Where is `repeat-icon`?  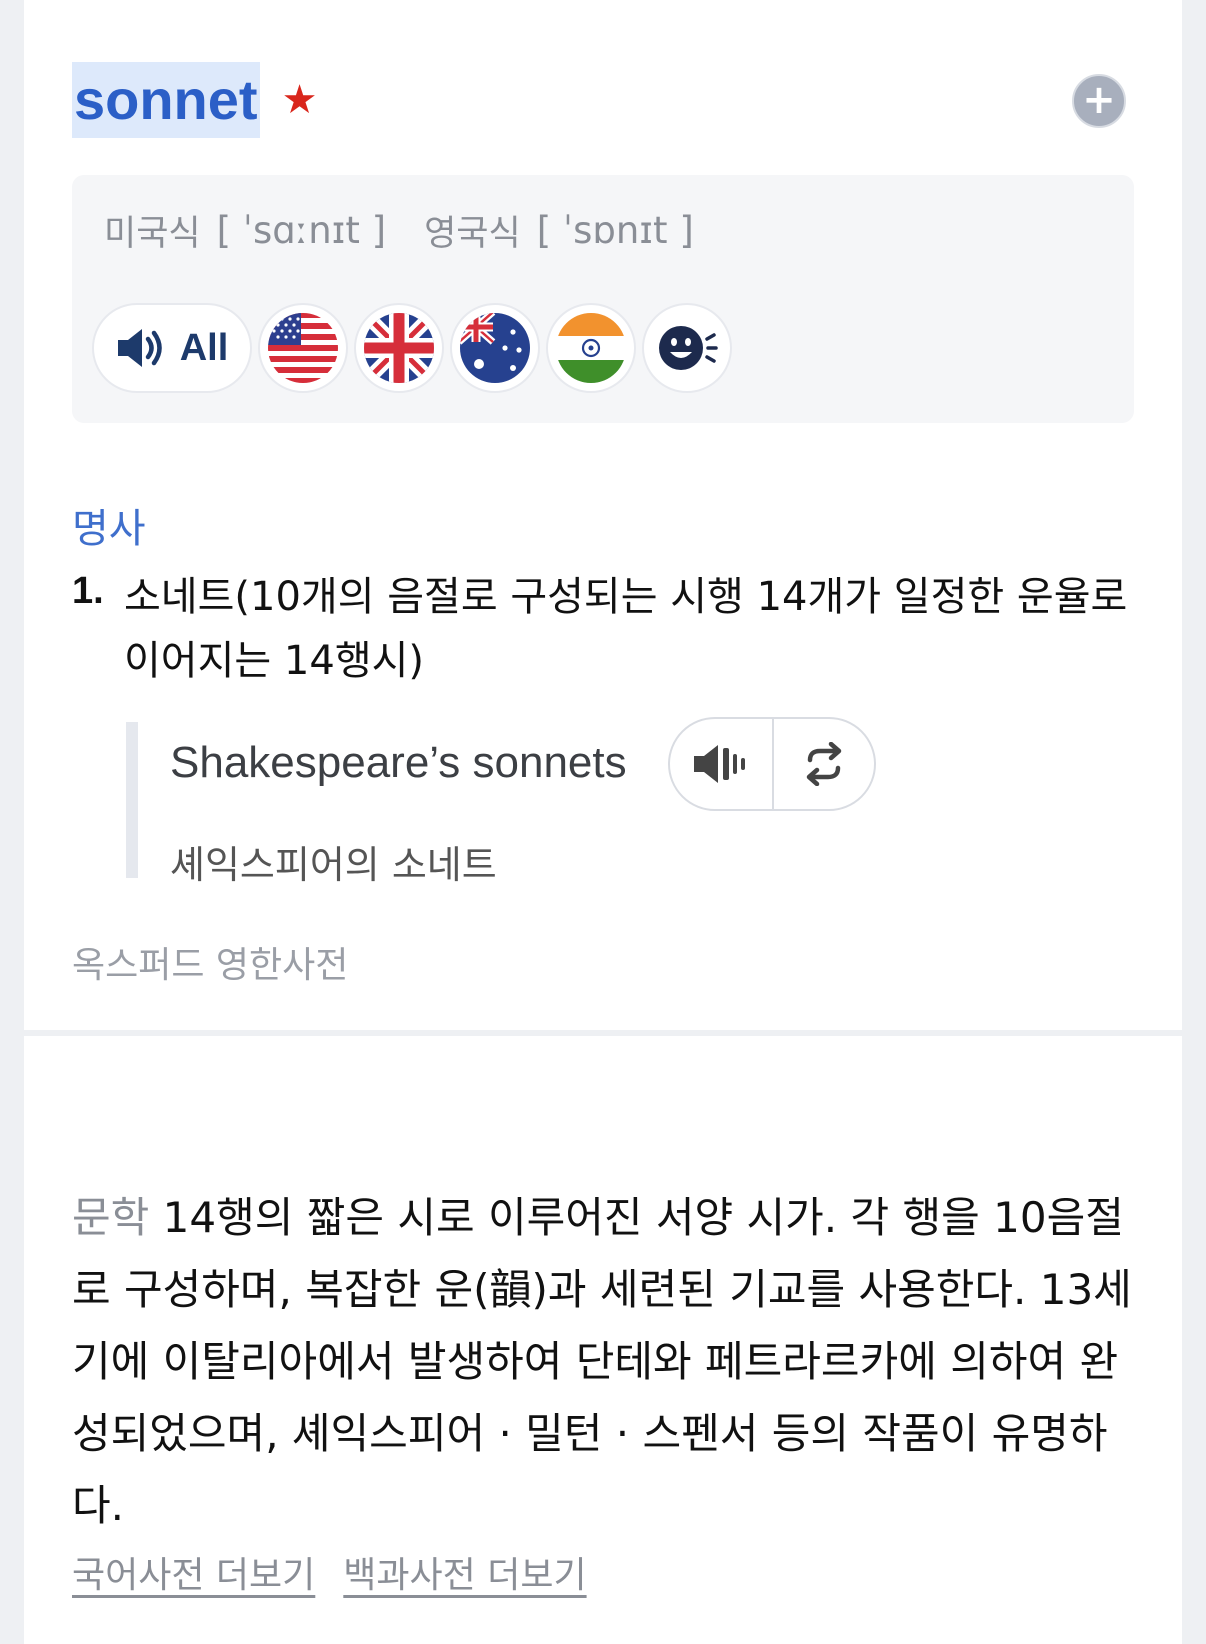 repeat-icon is located at coordinates (824, 764).